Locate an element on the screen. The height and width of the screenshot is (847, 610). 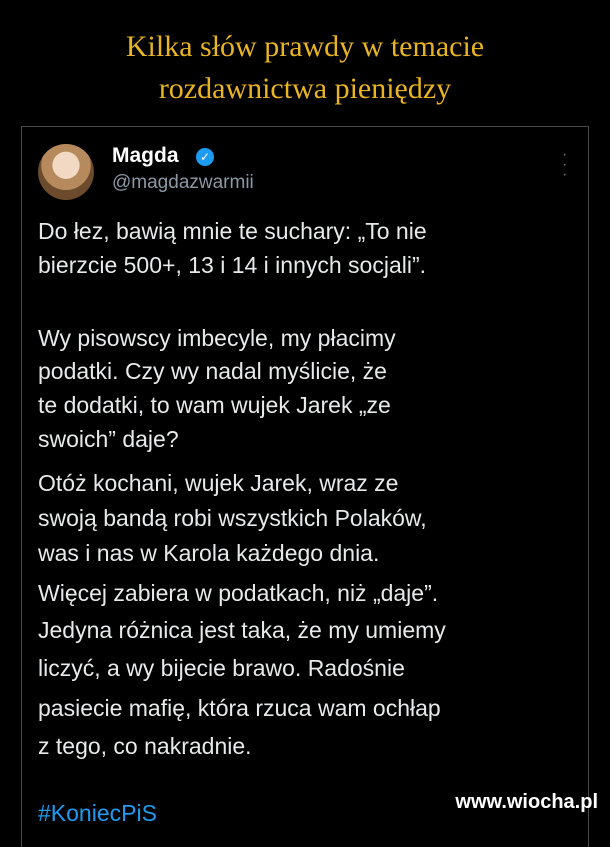
post-text-line: Wy pisowscy imbecyle, my płacimy is located at coordinates (217, 338).